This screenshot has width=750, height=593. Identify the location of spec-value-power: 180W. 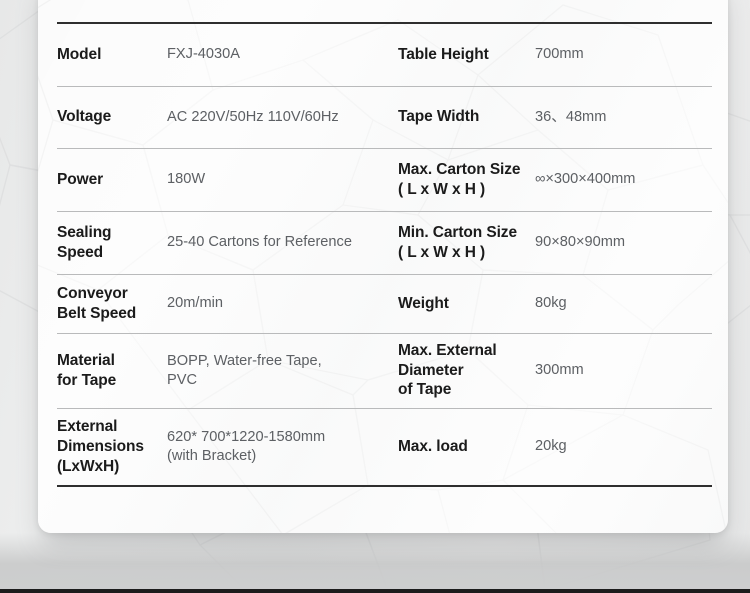
(282, 179).